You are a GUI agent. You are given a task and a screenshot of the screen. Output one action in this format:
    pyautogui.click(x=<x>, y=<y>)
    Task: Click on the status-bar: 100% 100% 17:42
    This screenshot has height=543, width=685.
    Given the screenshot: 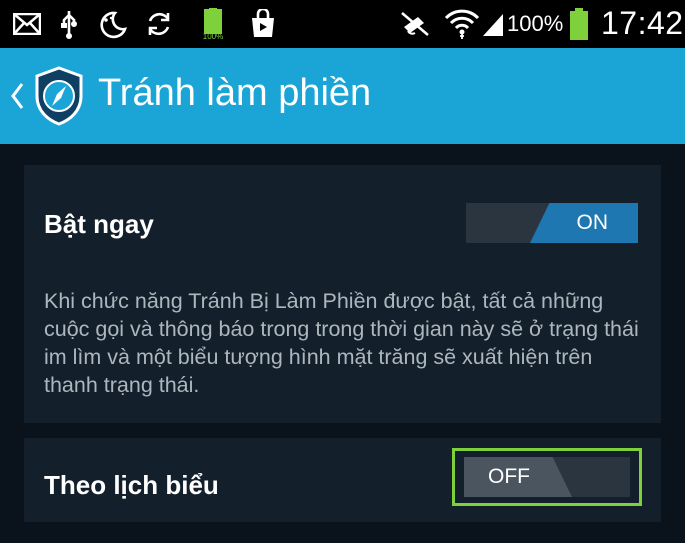 What is the action you would take?
    pyautogui.click(x=342, y=24)
    